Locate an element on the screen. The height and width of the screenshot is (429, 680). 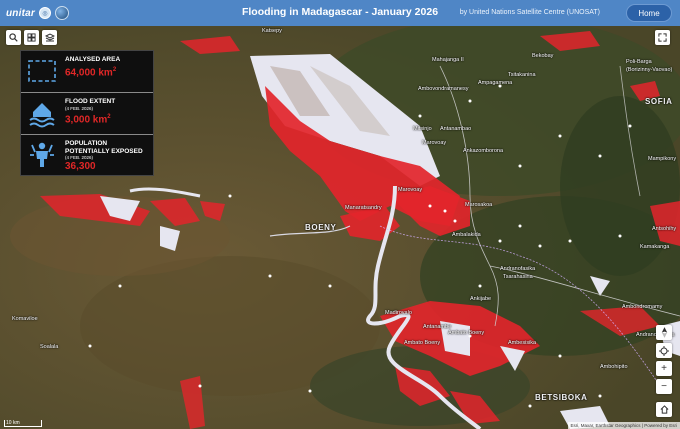
map-label-antanambao: Antanambao is located at coordinates (456, 129).